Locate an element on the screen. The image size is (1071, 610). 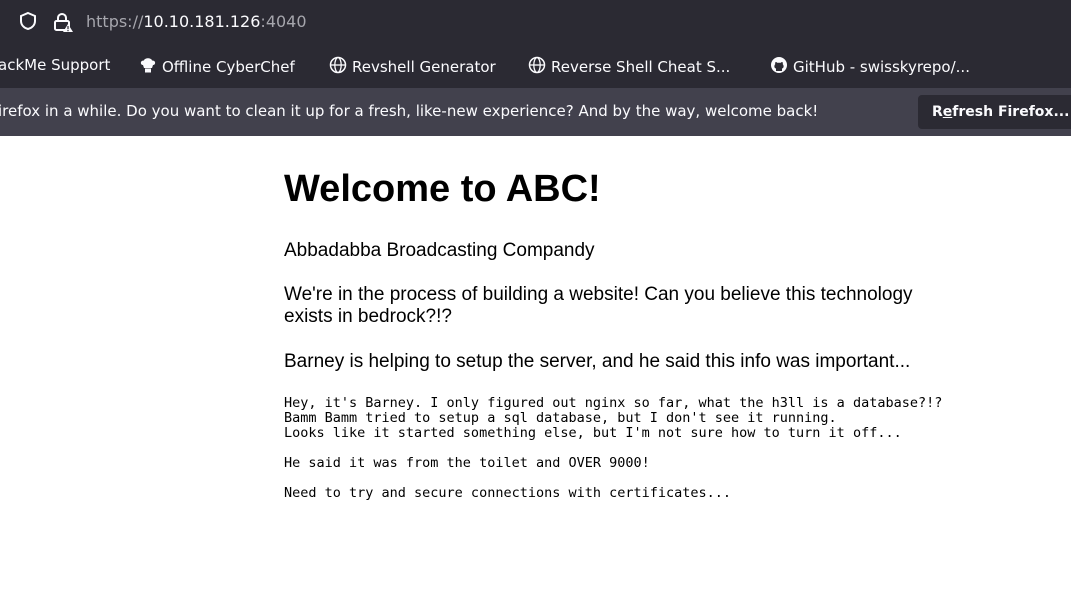
bookmark-revshell-generator: Revshell Generator is located at coordinates (412, 67).